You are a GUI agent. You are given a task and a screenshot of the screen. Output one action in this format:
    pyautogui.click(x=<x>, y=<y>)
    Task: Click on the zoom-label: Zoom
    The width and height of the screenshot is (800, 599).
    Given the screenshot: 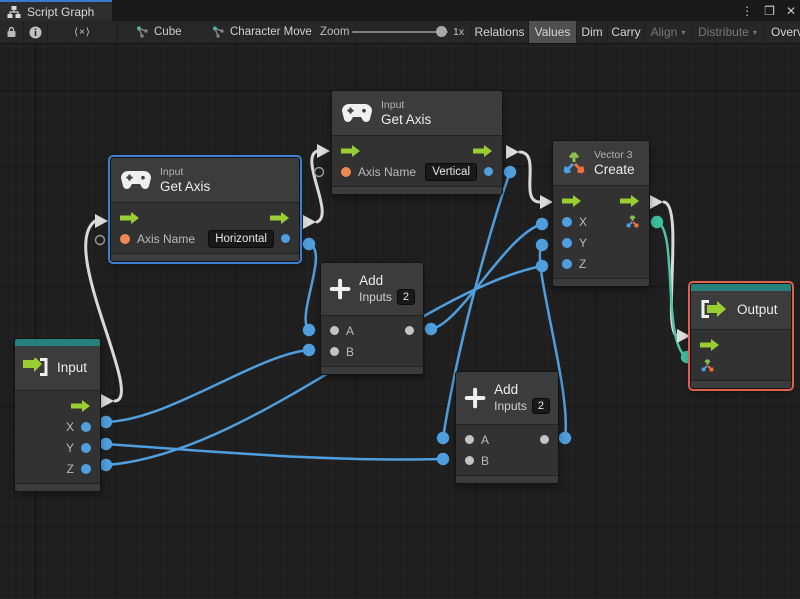 What is the action you would take?
    pyautogui.click(x=335, y=32)
    